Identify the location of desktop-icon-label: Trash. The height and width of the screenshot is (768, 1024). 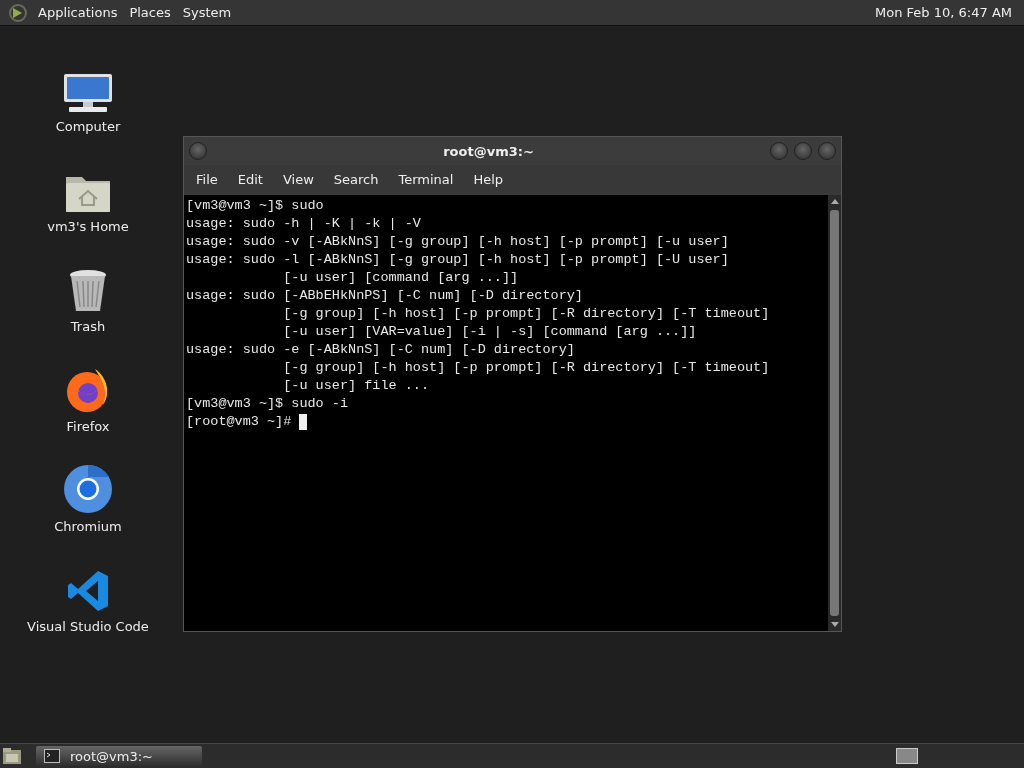
(88, 326).